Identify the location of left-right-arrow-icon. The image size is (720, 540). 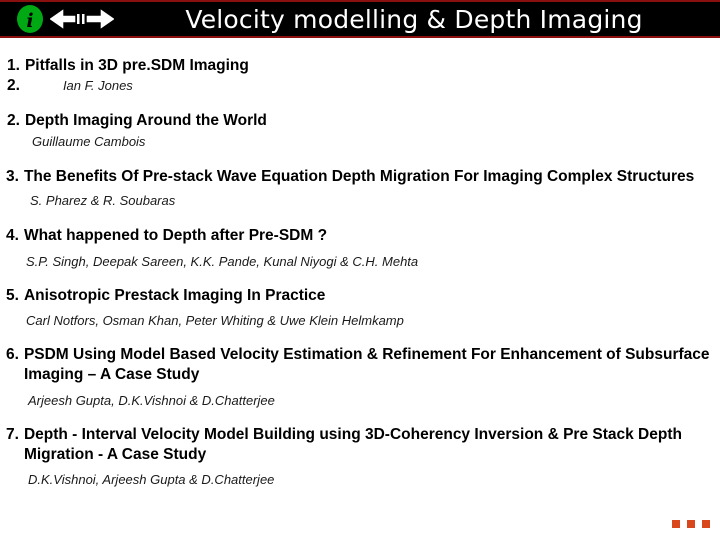
(82, 19).